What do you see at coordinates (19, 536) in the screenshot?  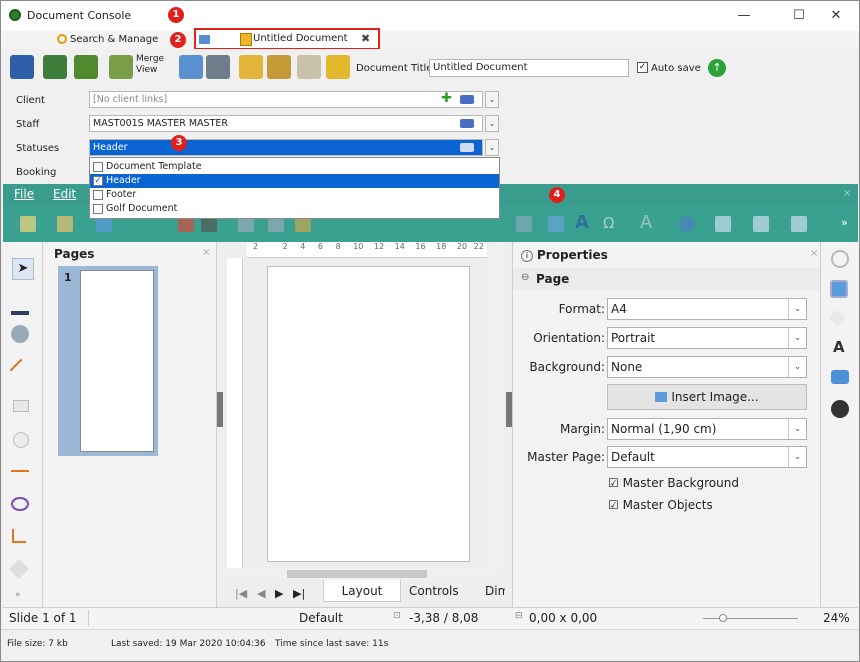 I see `connector-tool-icon` at bounding box center [19, 536].